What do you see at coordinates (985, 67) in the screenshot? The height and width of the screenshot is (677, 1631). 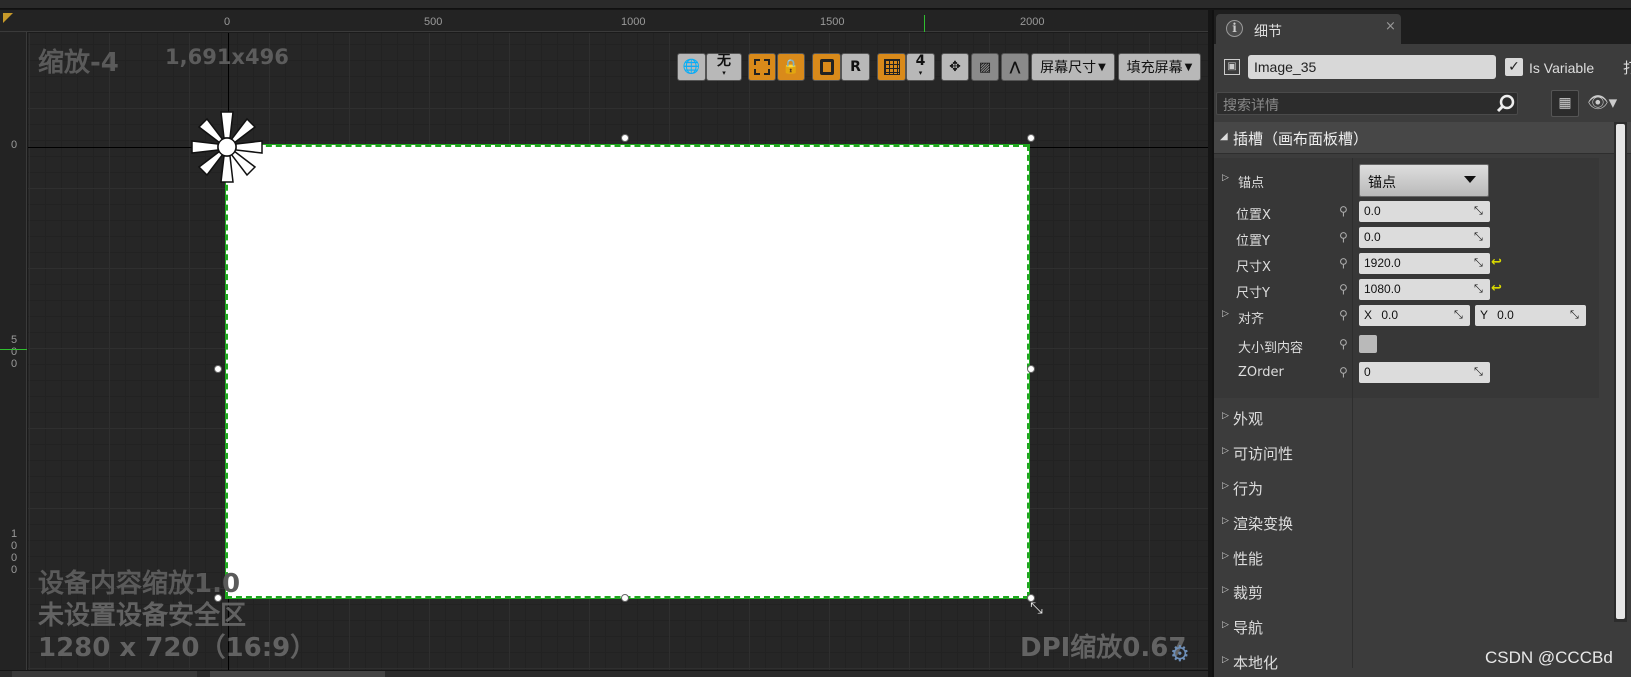 I see `background-toggle-button: ▨` at bounding box center [985, 67].